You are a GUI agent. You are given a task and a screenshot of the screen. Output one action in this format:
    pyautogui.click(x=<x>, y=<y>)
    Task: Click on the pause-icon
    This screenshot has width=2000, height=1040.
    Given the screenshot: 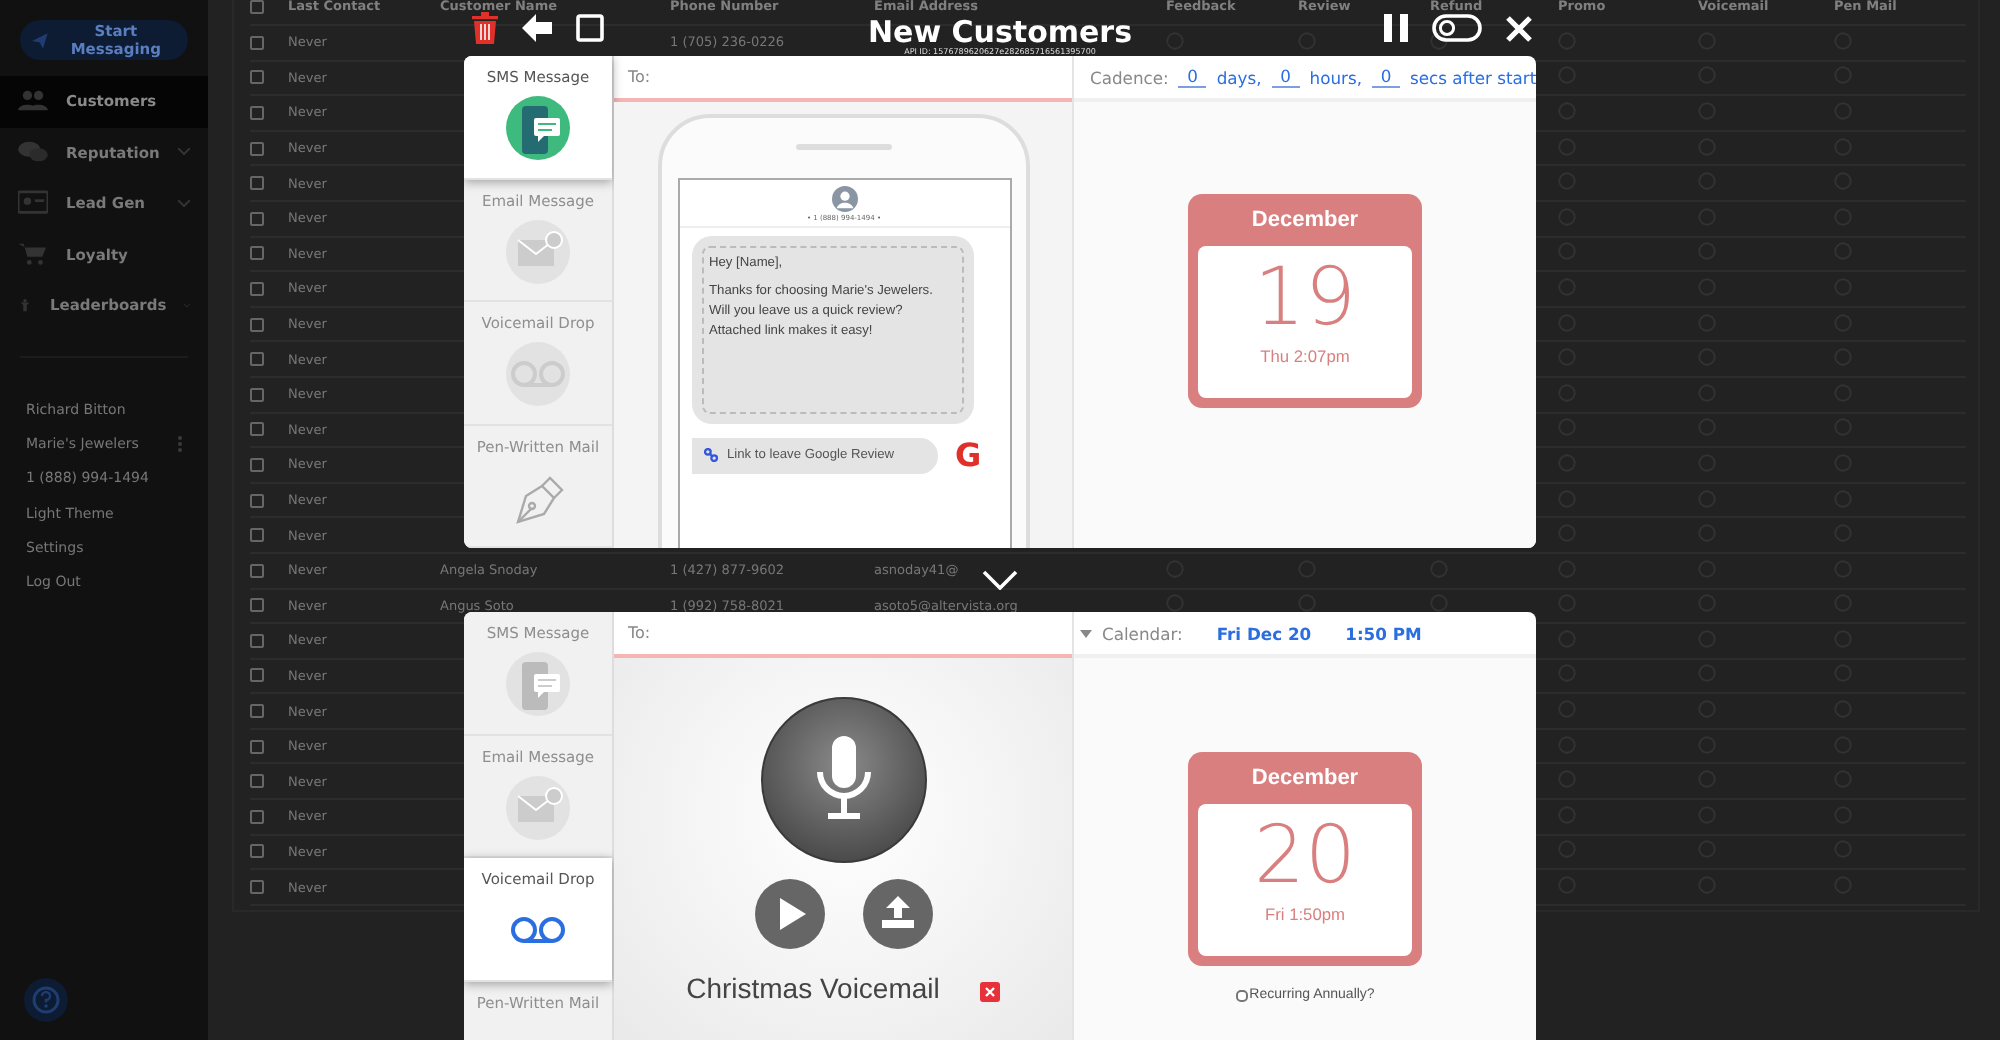 What is the action you would take?
    pyautogui.click(x=1396, y=28)
    